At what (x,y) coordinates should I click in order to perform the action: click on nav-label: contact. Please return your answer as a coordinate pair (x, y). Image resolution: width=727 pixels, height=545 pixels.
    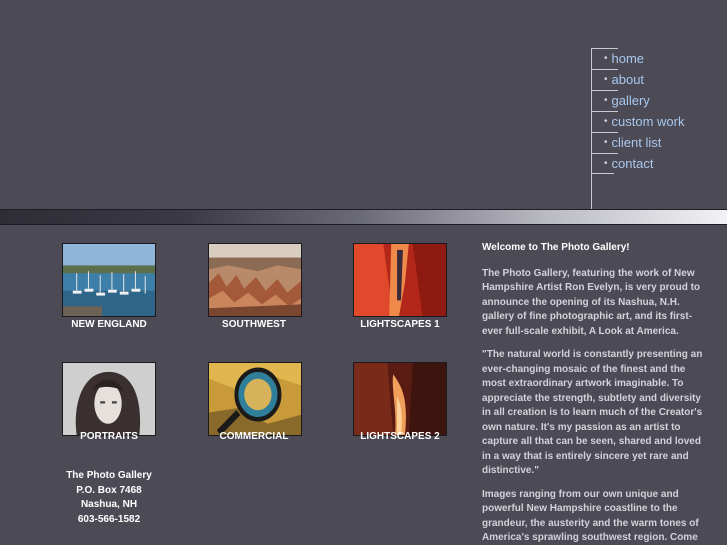
    Looking at the image, I should click on (632, 163).